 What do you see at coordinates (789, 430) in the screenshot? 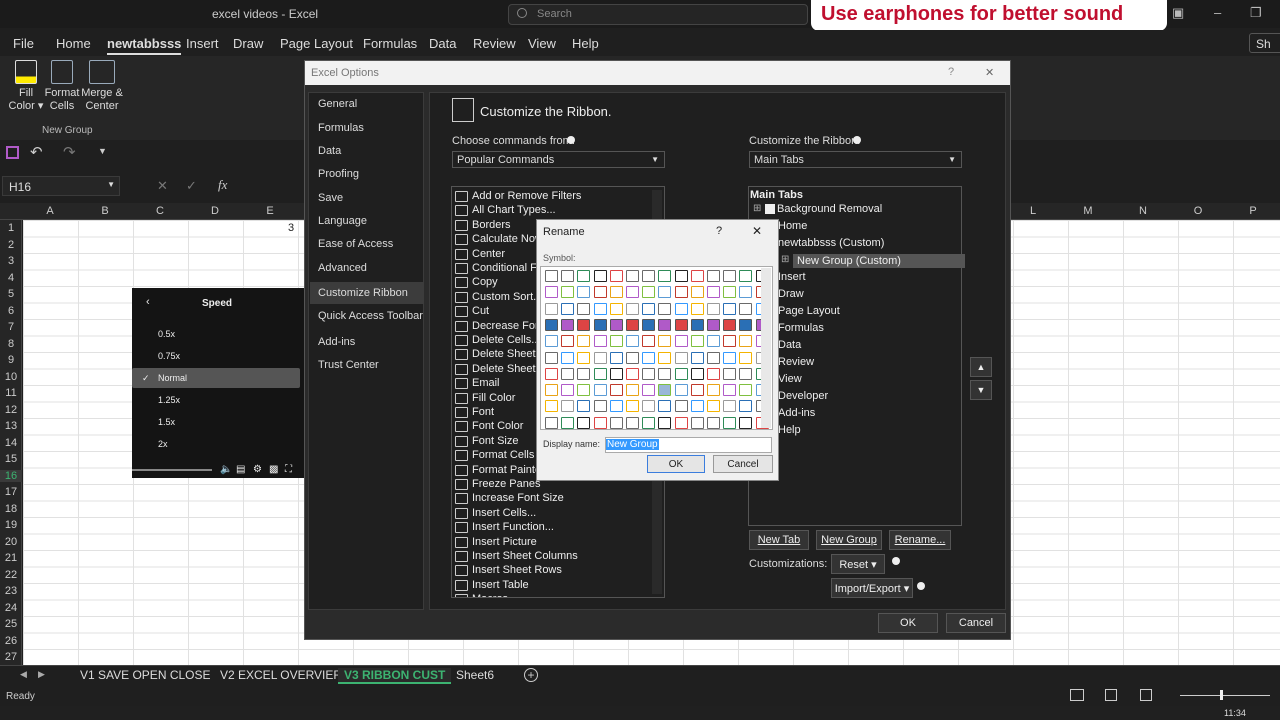
I see `tree-item: Help` at bounding box center [789, 430].